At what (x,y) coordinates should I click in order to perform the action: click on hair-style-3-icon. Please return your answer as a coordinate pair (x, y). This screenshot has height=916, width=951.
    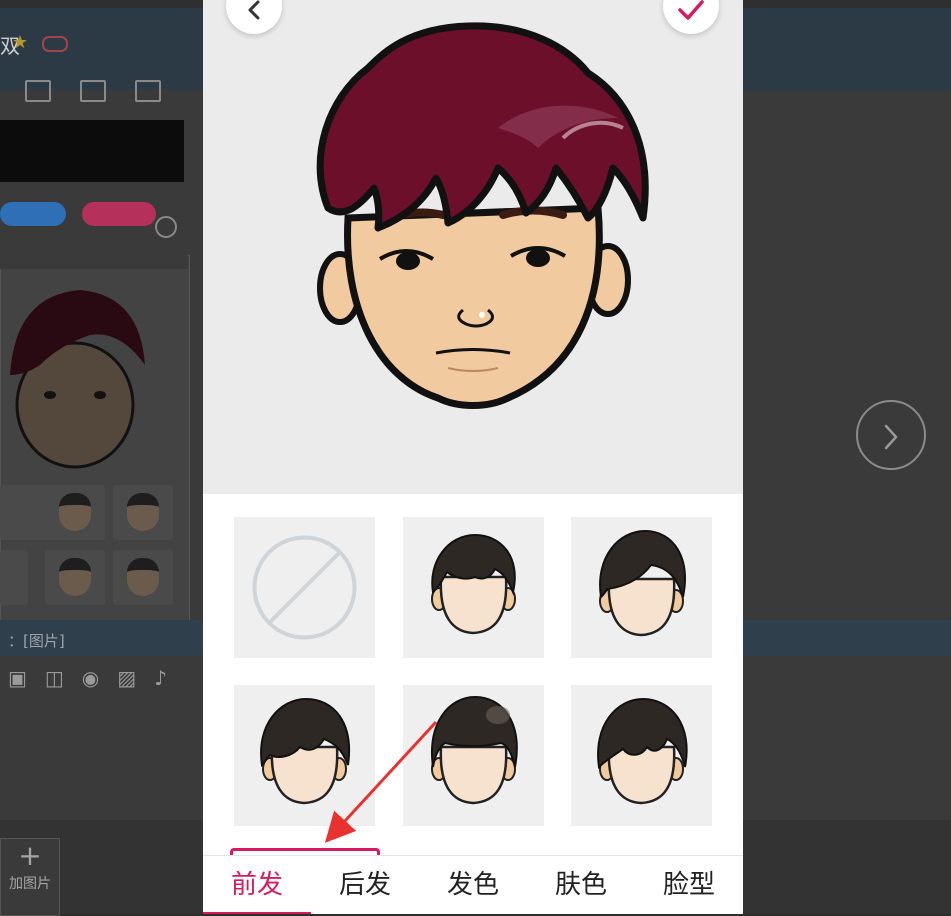
    Looking at the image, I should click on (305, 751).